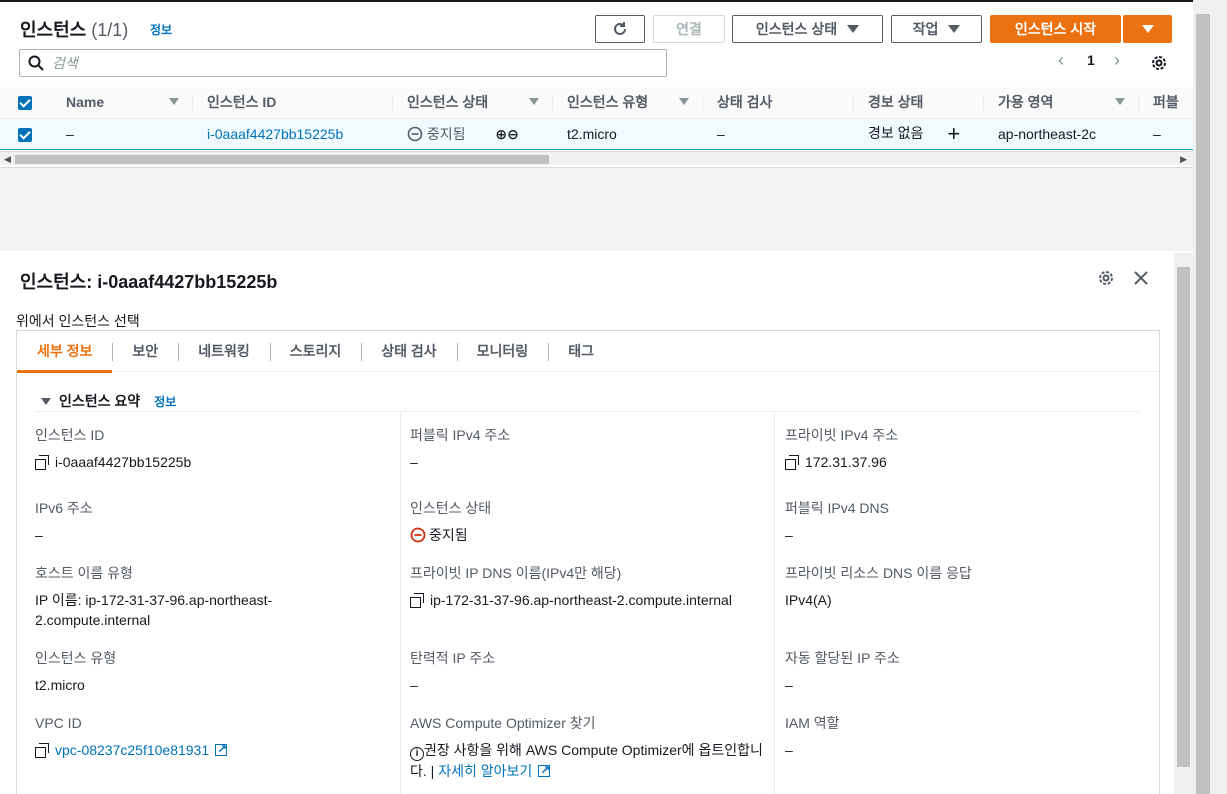 This screenshot has width=1227, height=794. What do you see at coordinates (1061, 133) in the screenshot?
I see `cell-az: ap-northeast-2c` at bounding box center [1061, 133].